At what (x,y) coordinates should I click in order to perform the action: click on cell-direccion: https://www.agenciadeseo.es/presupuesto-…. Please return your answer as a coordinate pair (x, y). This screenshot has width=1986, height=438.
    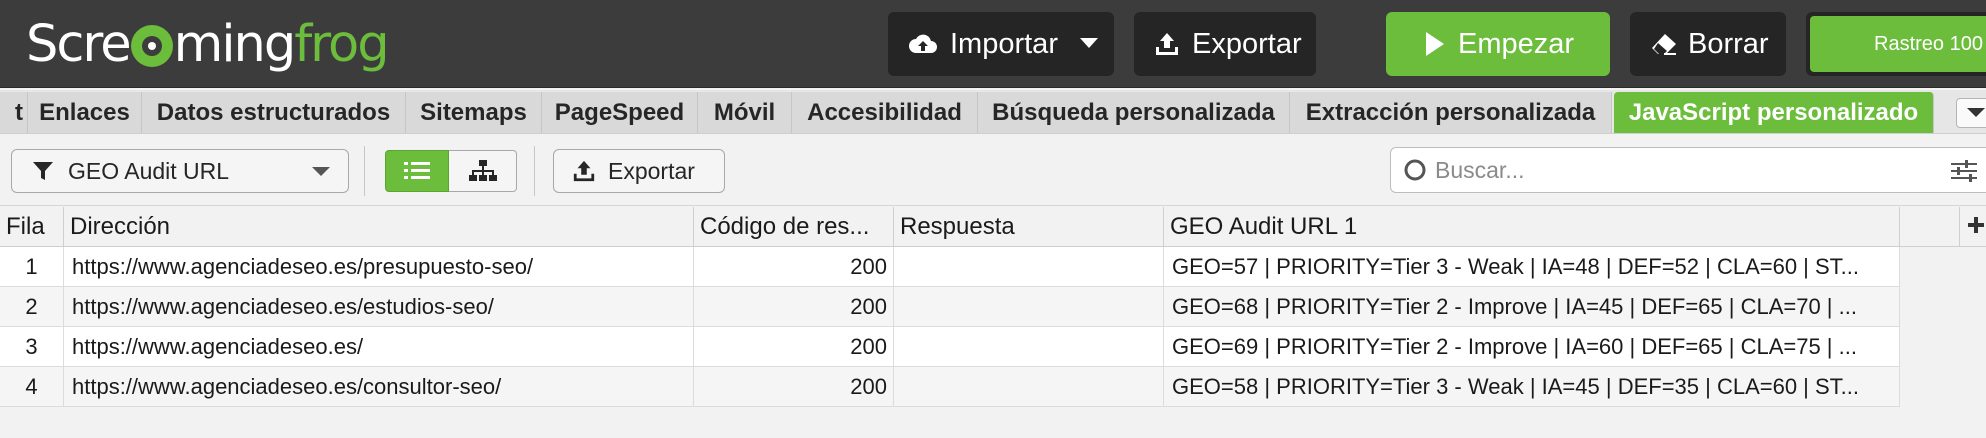
    Looking at the image, I should click on (379, 267).